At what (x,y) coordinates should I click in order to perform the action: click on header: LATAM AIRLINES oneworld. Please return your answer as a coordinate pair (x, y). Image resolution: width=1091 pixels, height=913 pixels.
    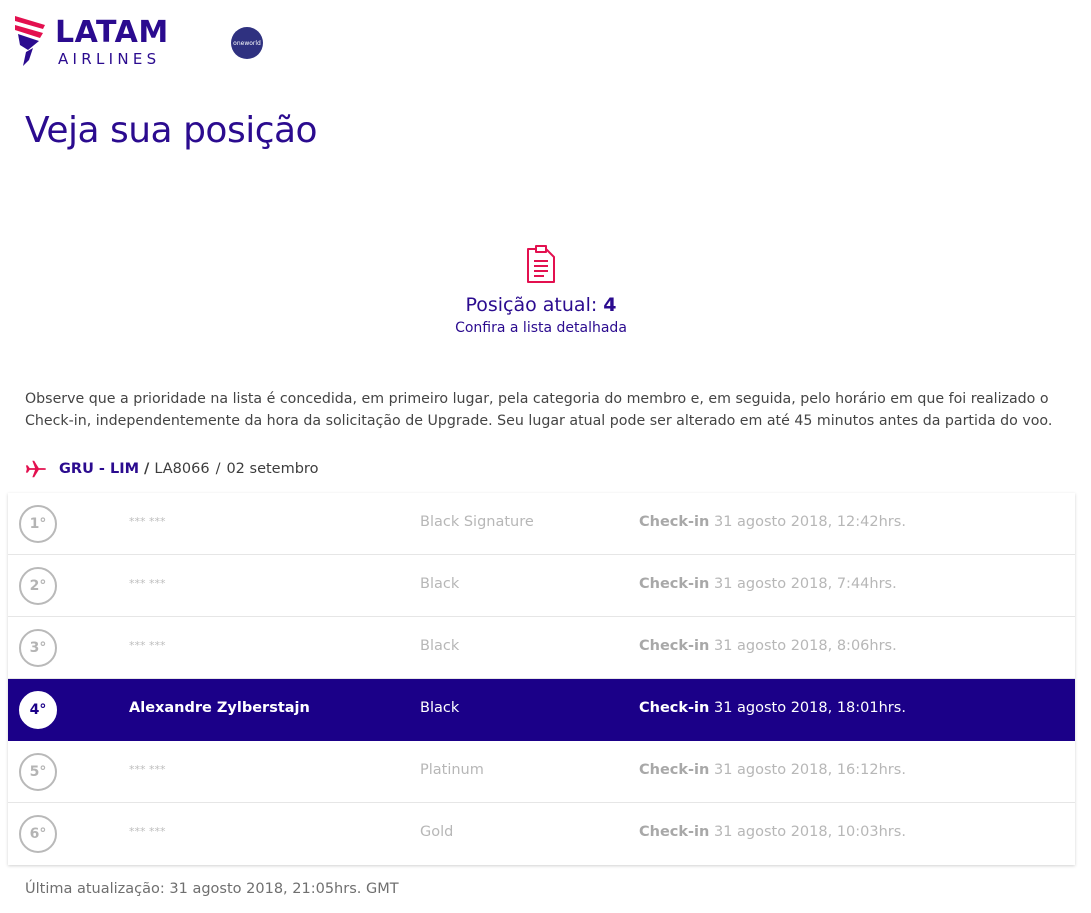
    Looking at the image, I should click on (545, 50).